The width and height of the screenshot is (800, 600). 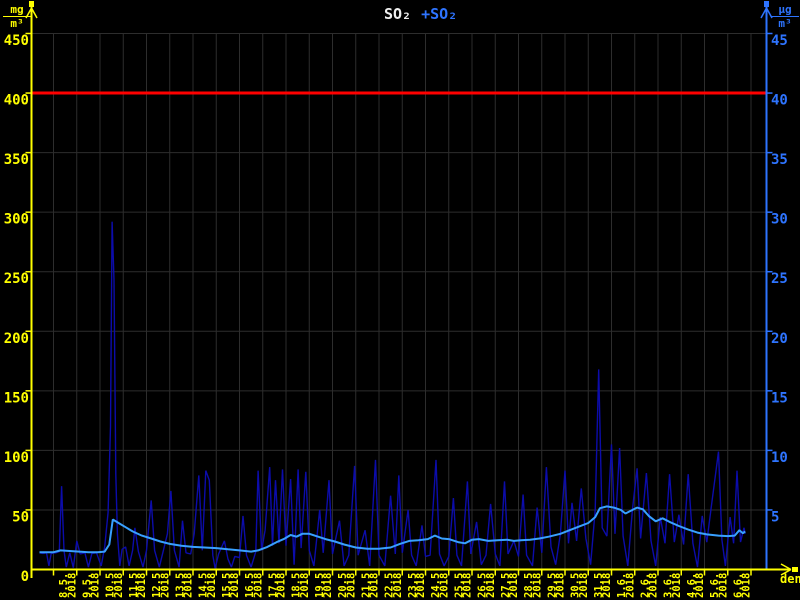 I want to click on tick-label: 45, so click(x=779, y=41).